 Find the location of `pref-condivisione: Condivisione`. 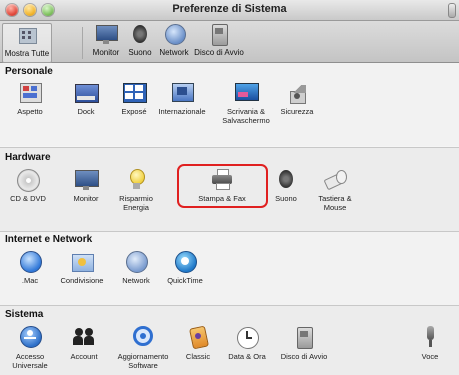

pref-condivisione: Condivisione is located at coordinates (82, 267).